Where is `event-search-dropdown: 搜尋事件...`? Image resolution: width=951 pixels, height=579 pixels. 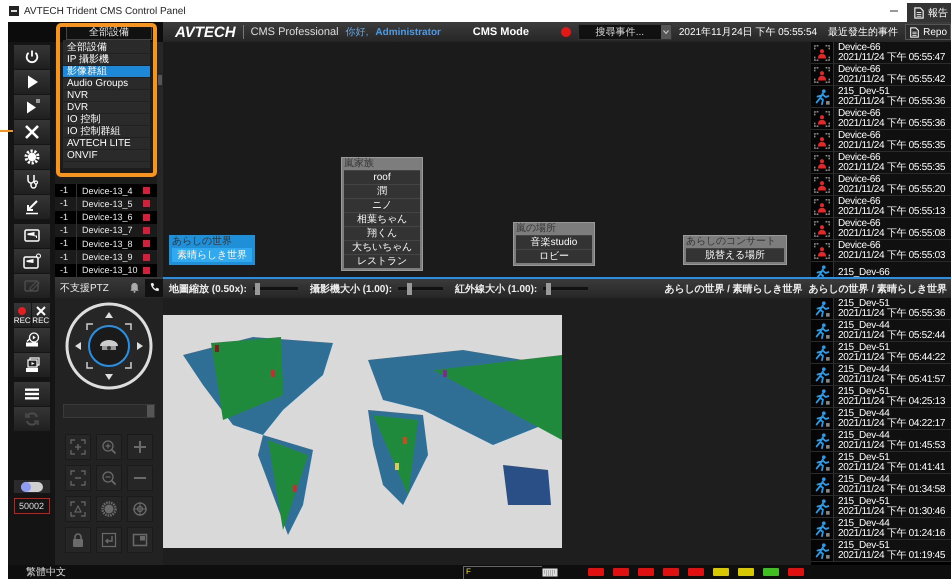 event-search-dropdown: 搜尋事件... is located at coordinates (625, 32).